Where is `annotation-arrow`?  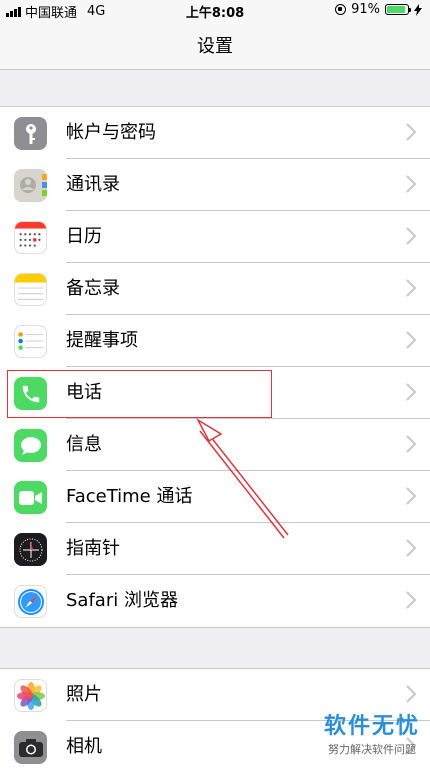 annotation-arrow is located at coordinates (242, 478).